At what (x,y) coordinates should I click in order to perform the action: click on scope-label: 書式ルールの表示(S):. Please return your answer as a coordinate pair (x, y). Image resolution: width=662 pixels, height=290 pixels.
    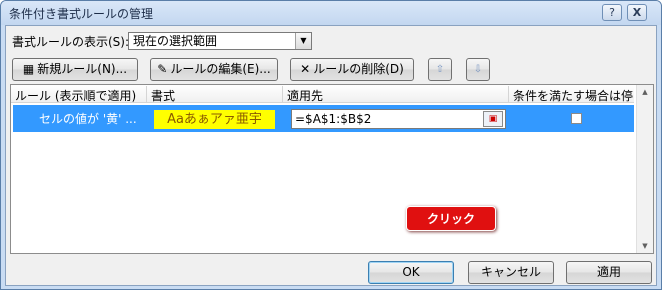
    Looking at the image, I should click on (71, 42).